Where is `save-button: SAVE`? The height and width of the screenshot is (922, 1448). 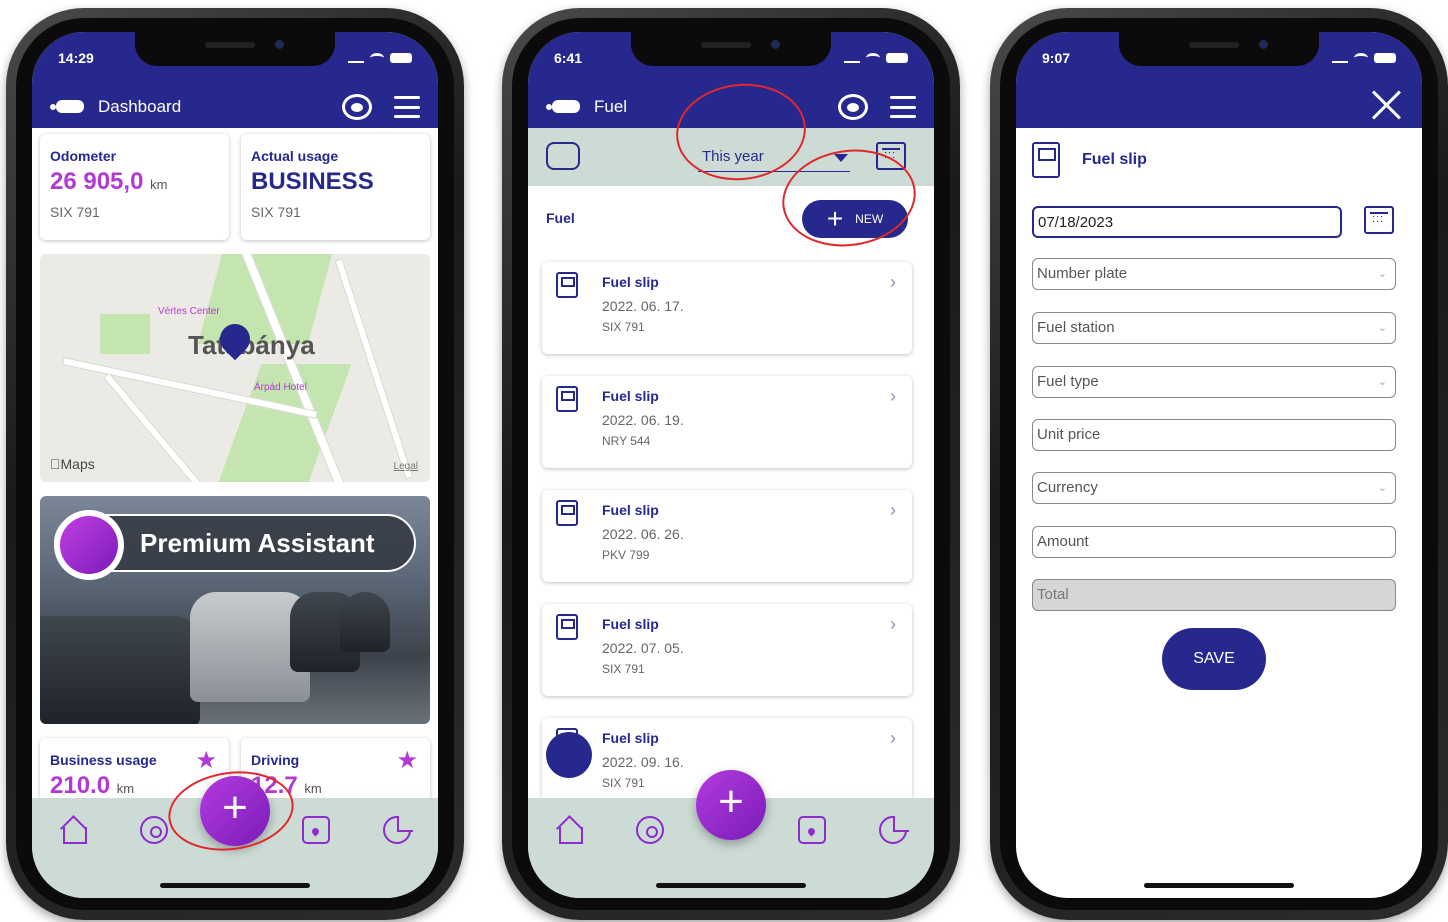
save-button: SAVE is located at coordinates (1214, 659).